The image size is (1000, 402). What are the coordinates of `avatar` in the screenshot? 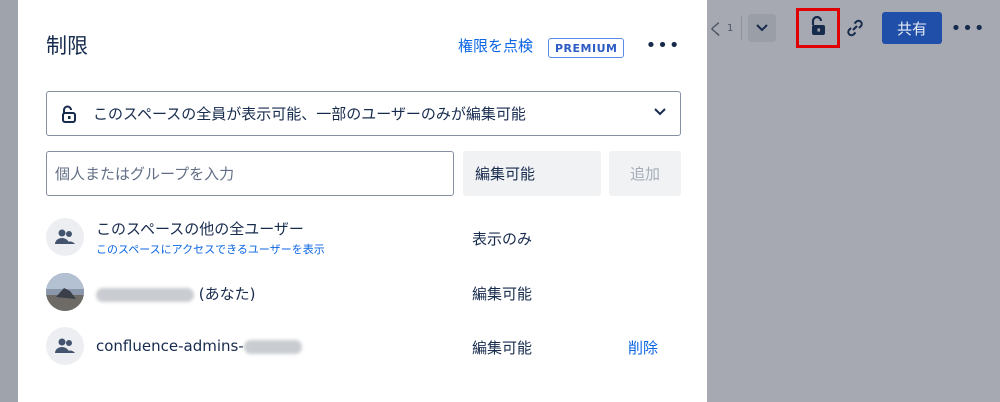 It's located at (65, 292).